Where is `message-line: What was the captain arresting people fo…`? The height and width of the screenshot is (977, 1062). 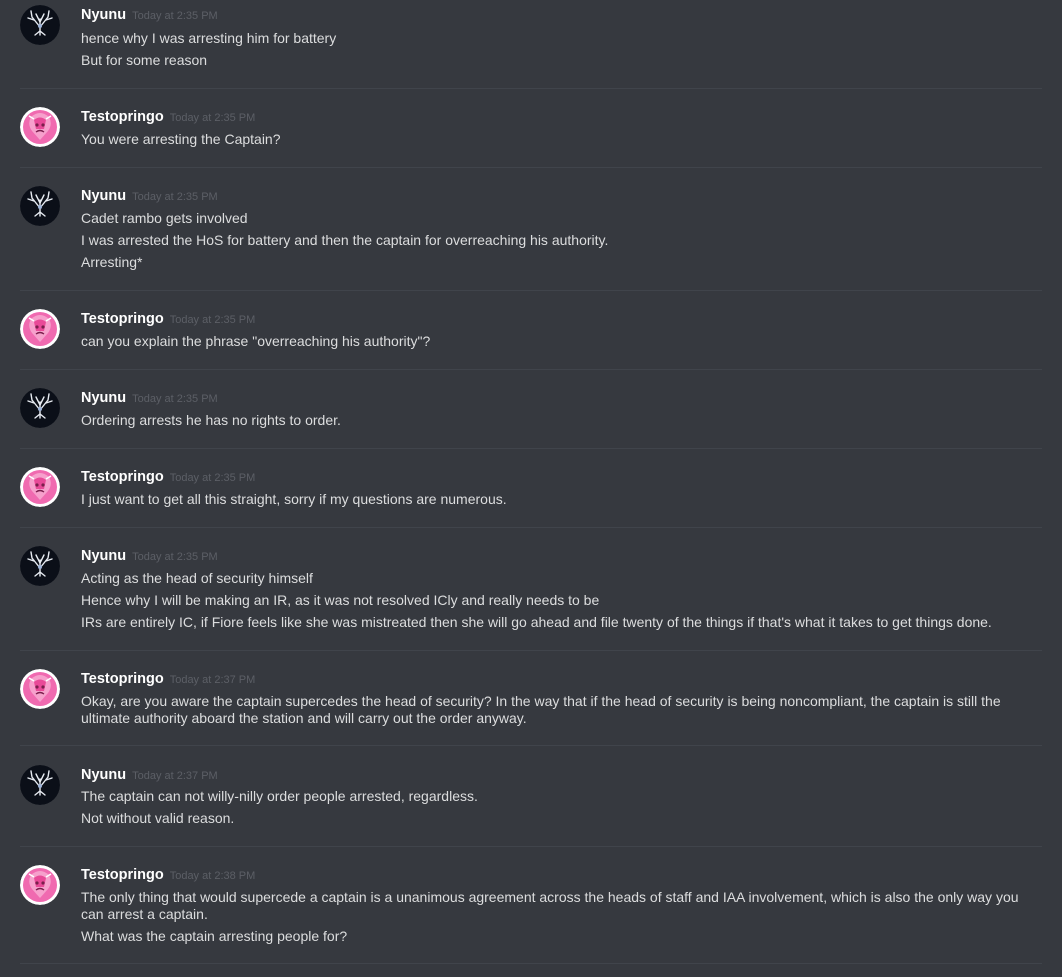 message-line: What was the captain arresting people fo… is located at coordinates (214, 935).